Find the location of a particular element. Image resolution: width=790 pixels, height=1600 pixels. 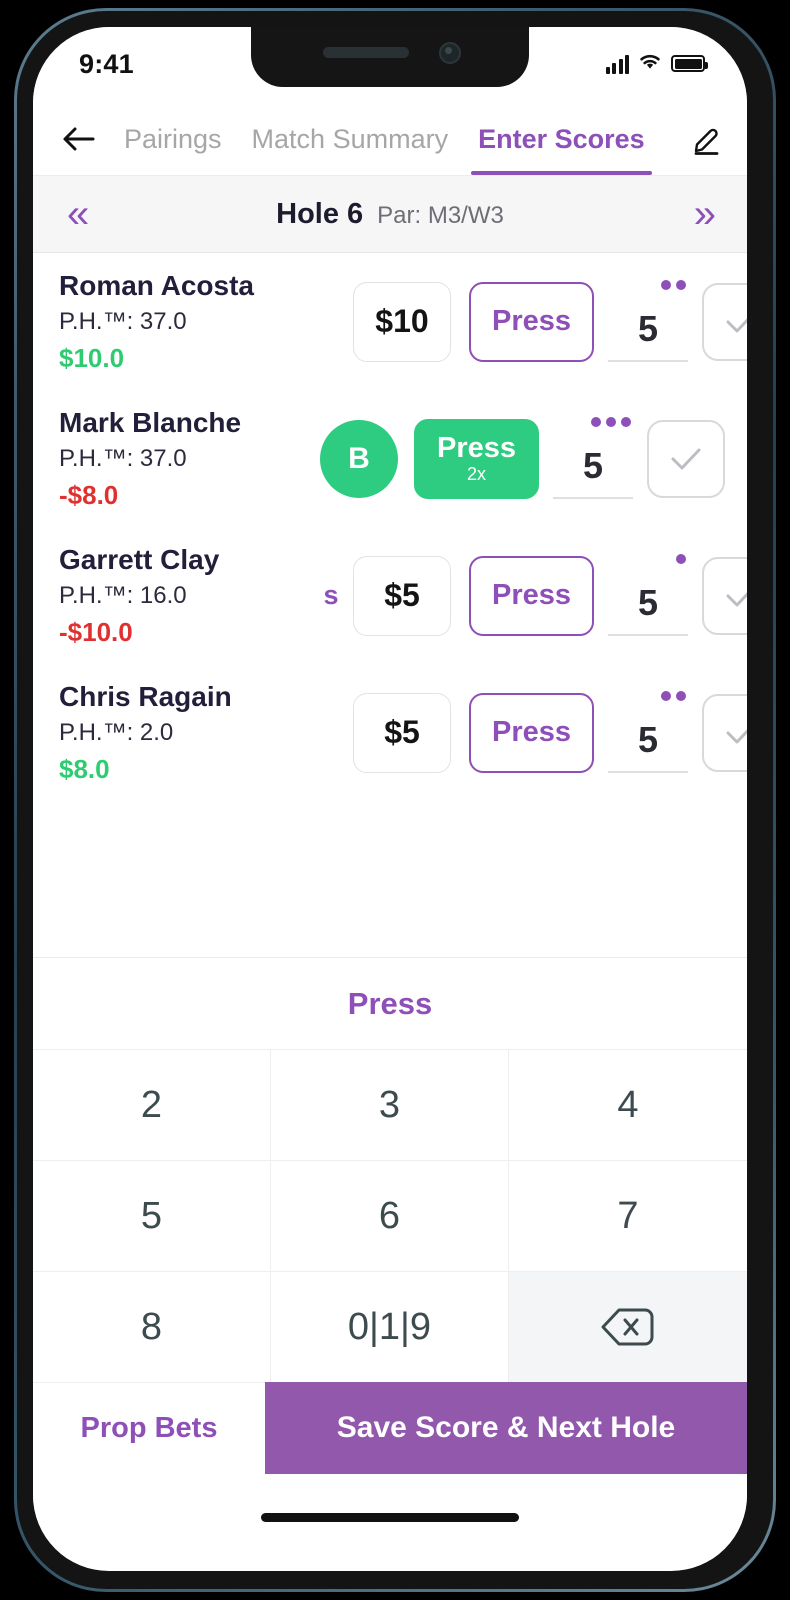

player-info: Mark Blanche P.H.™: 37.0 -$8.0 is located at coordinates (184, 458).